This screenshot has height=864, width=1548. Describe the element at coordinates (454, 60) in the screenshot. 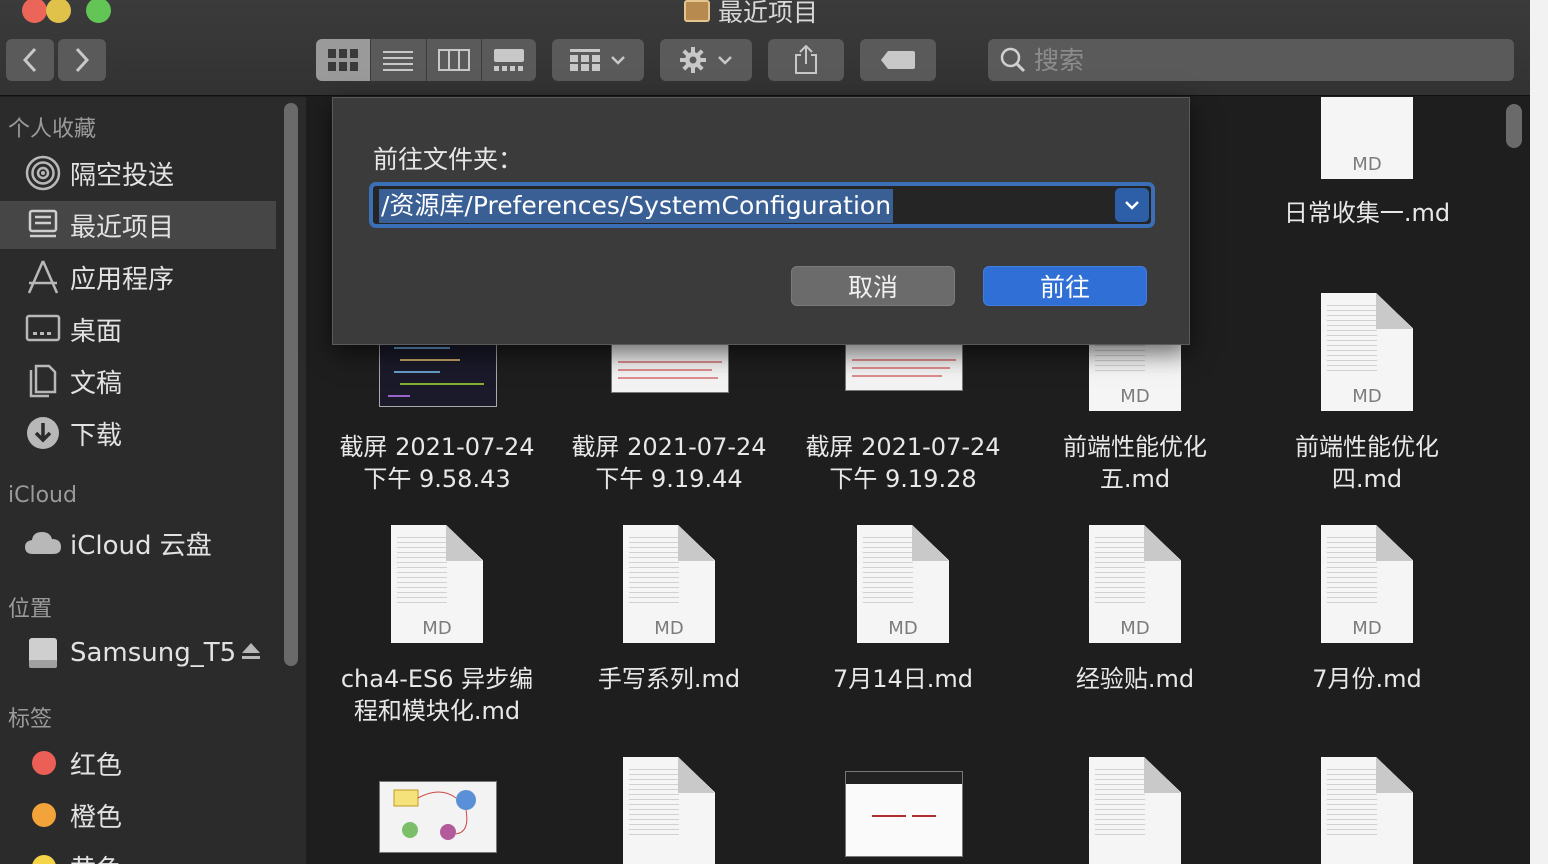

I see `column-view-button` at that location.